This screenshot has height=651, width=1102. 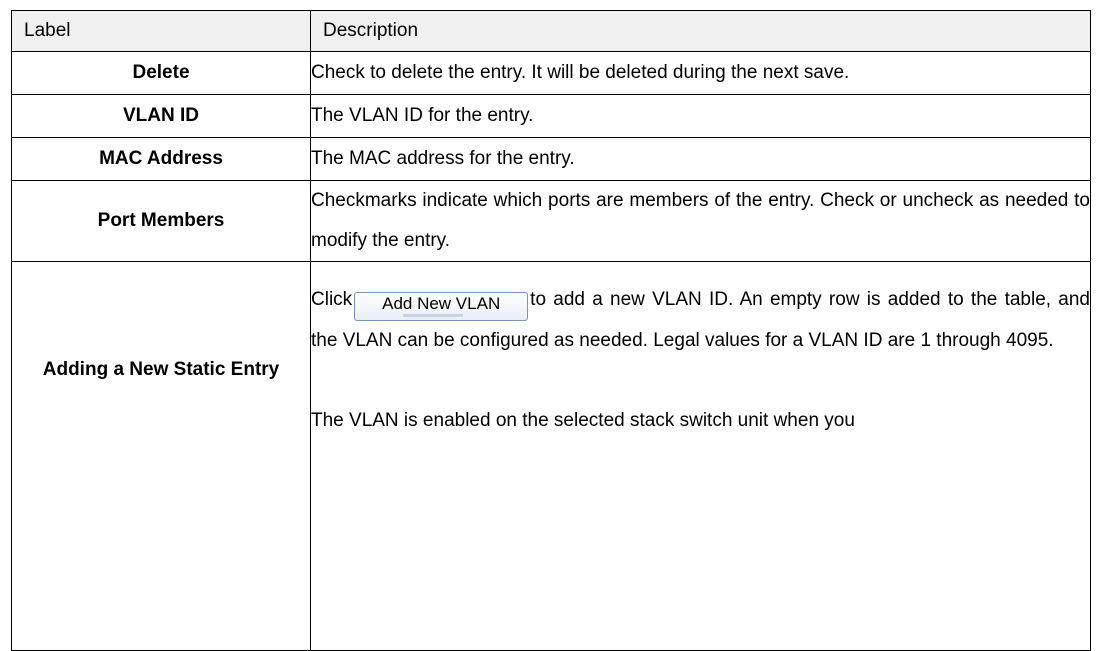 I want to click on row-label: MAC Address, so click(x=161, y=159).